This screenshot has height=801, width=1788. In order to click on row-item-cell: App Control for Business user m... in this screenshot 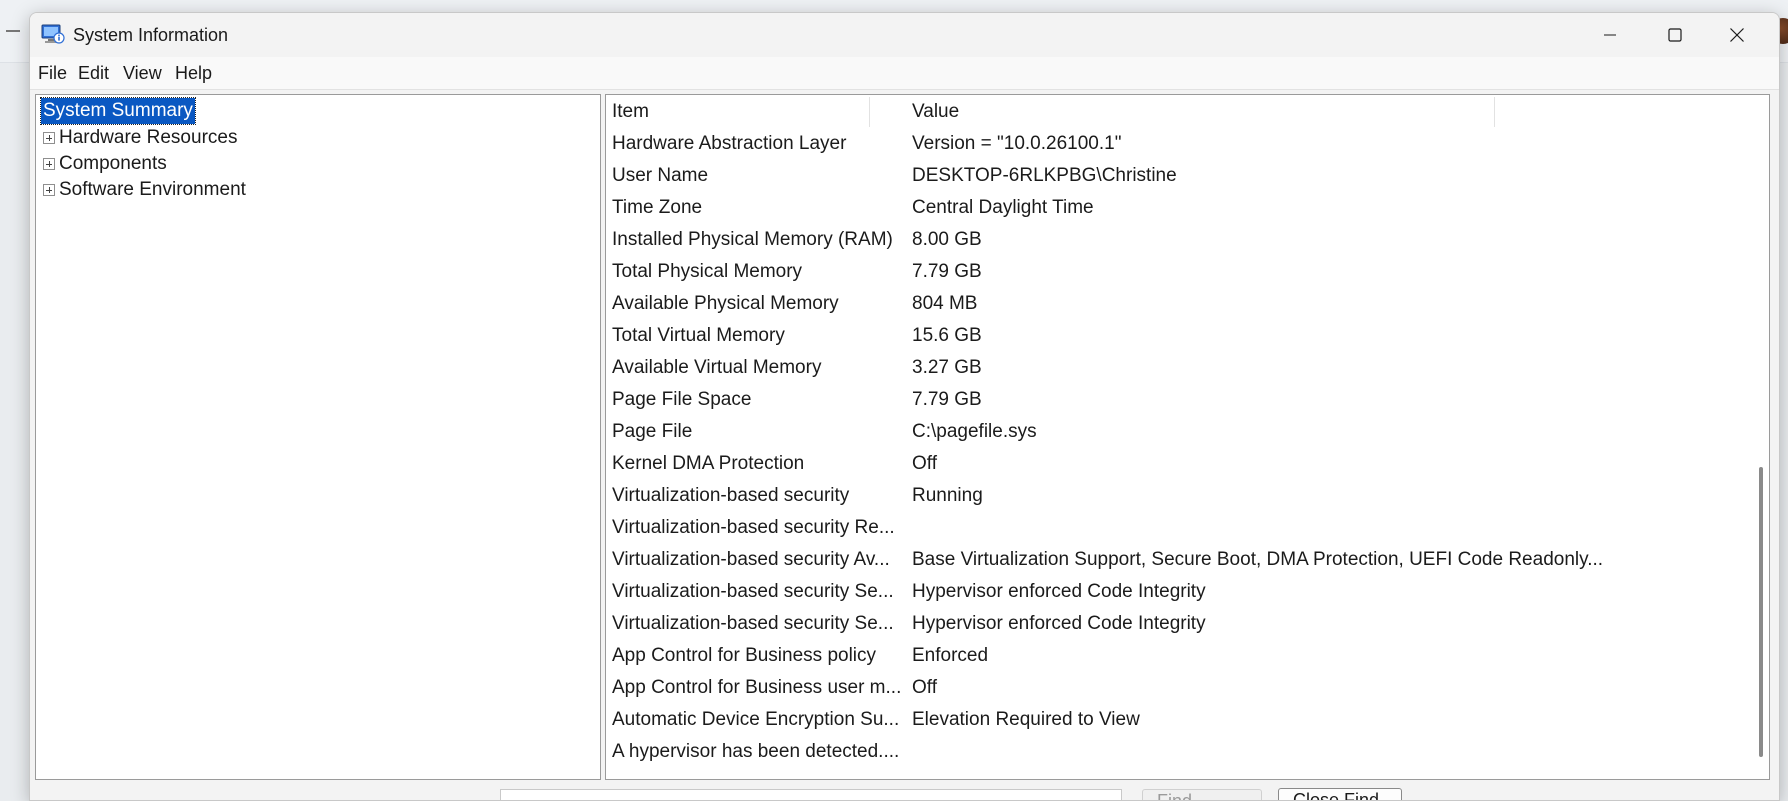, I will do `click(756, 687)`.